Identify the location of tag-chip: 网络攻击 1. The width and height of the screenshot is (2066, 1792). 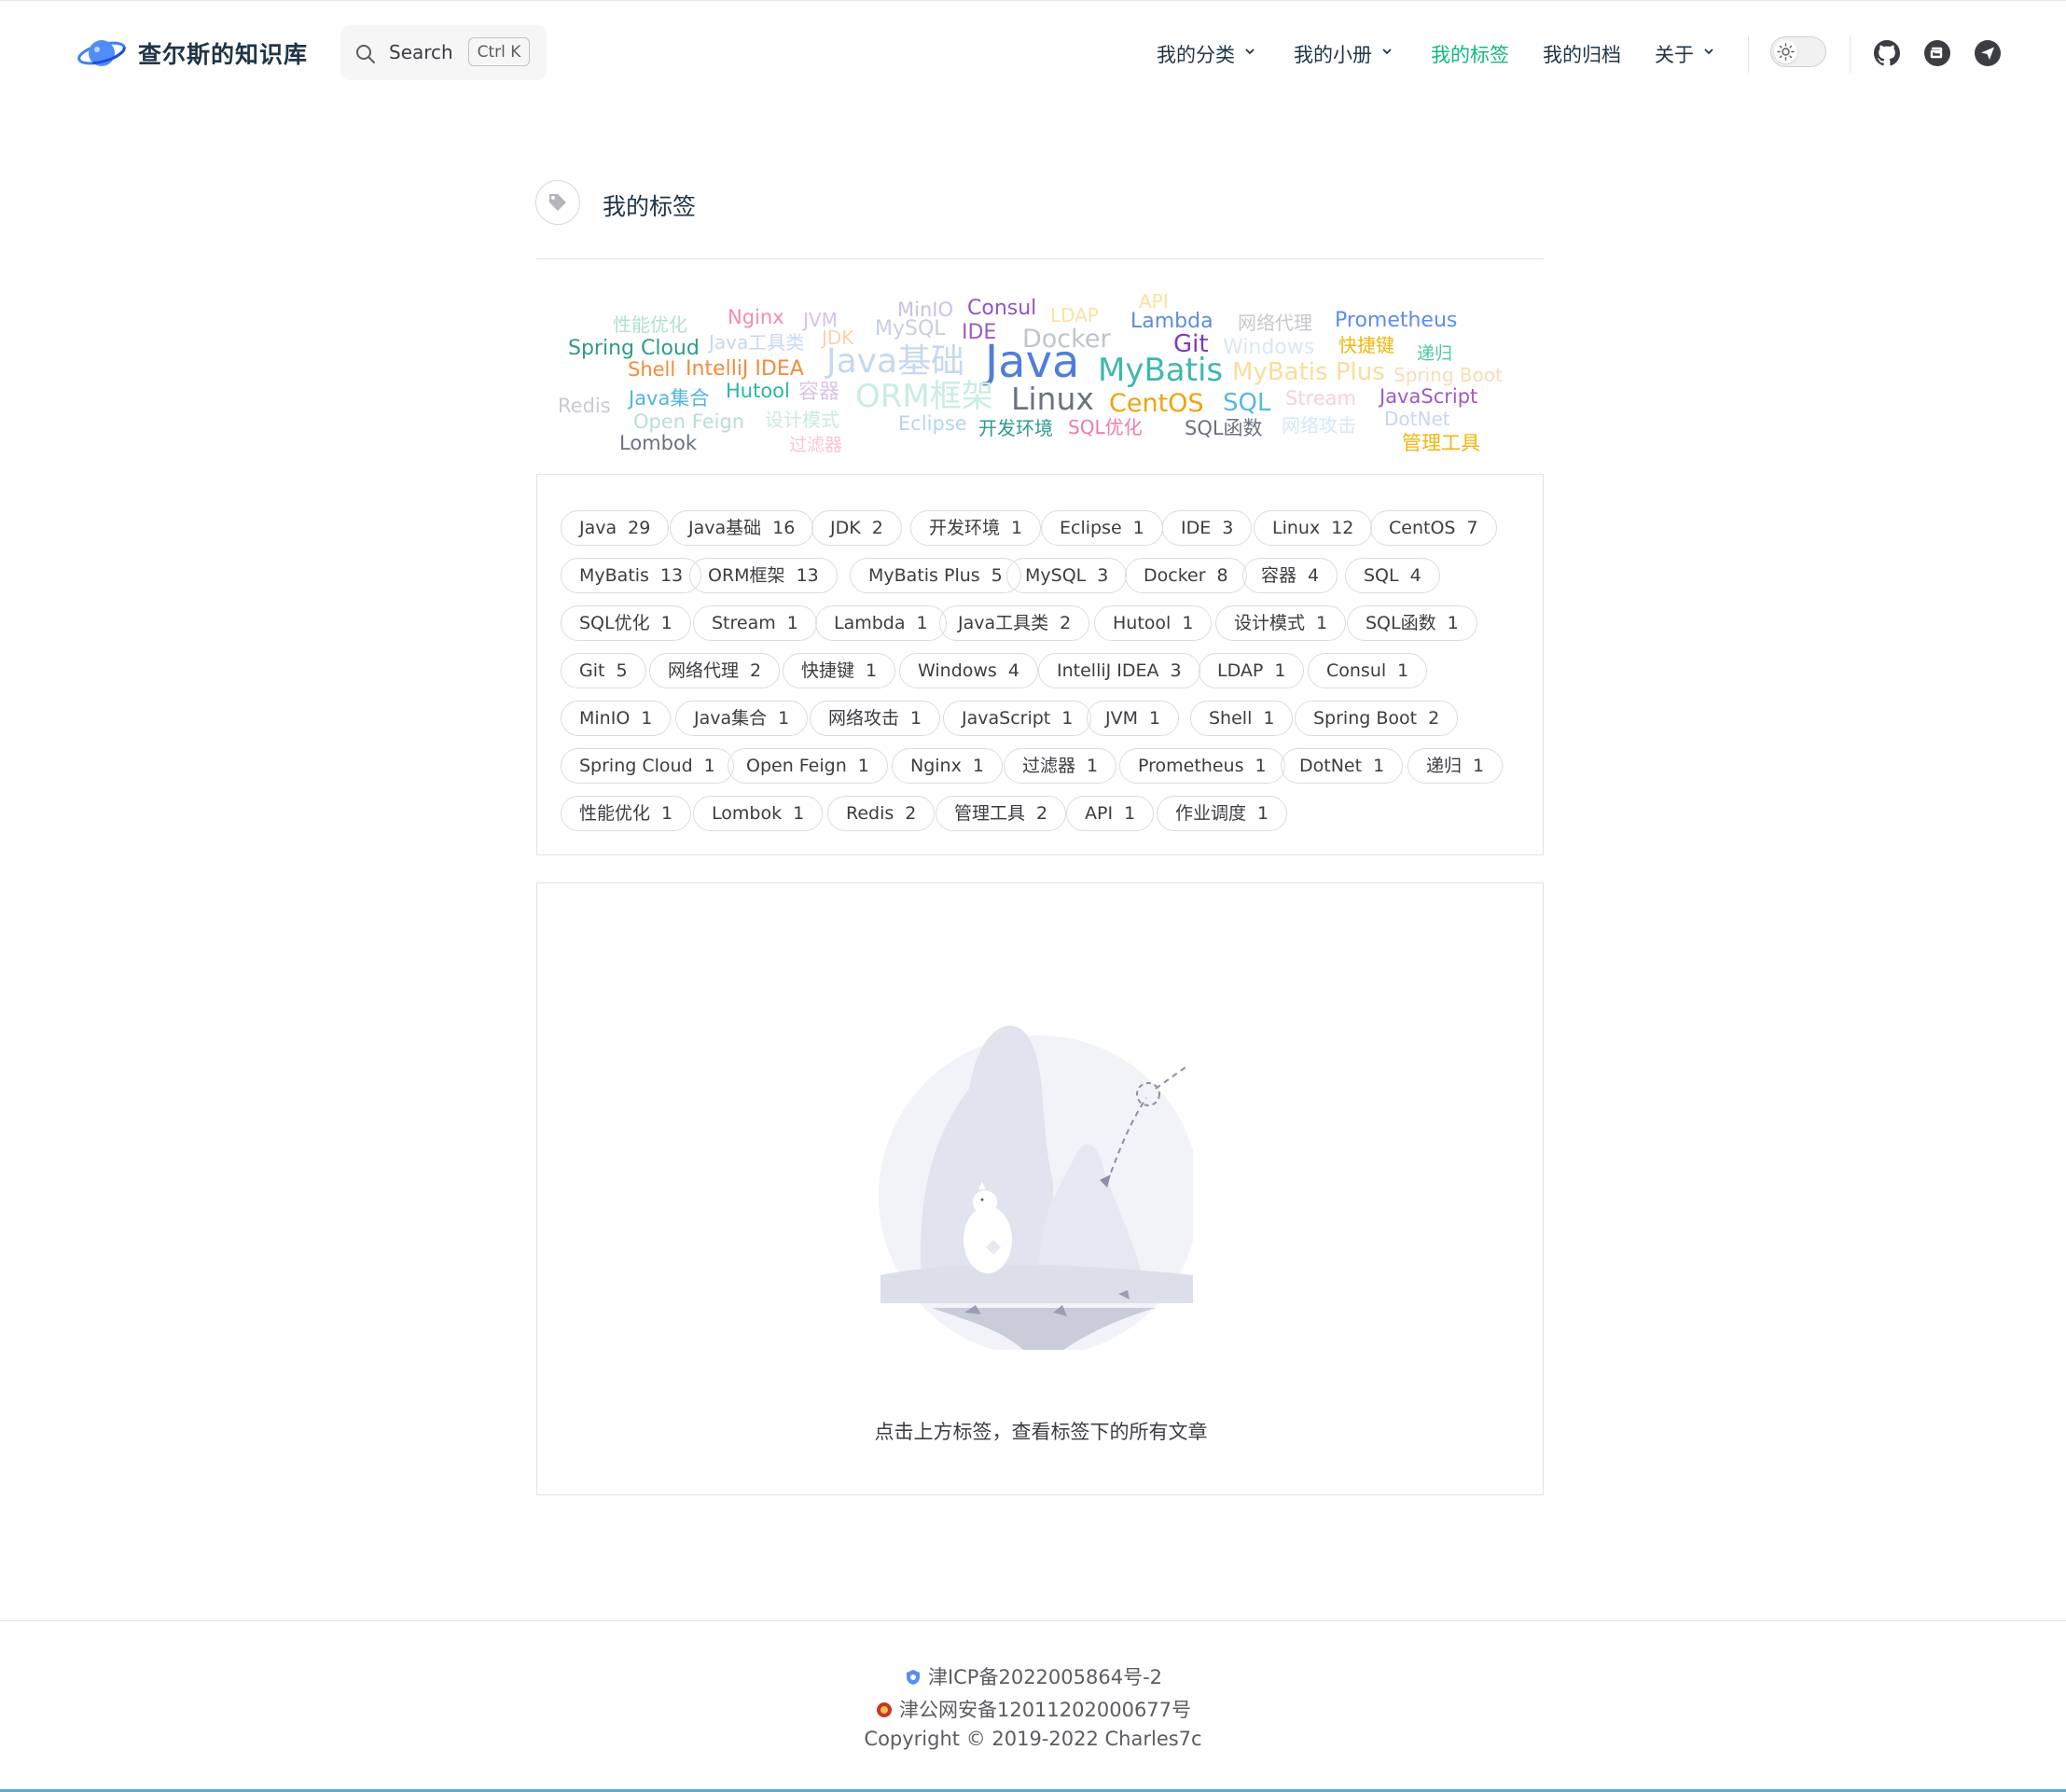
(876, 718).